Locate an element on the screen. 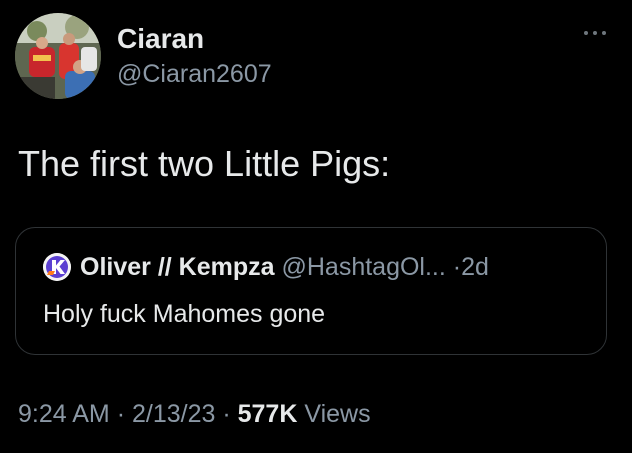 Image resolution: width=632 pixels, height=453 pixels. quoted-avatar is located at coordinates (57, 267).